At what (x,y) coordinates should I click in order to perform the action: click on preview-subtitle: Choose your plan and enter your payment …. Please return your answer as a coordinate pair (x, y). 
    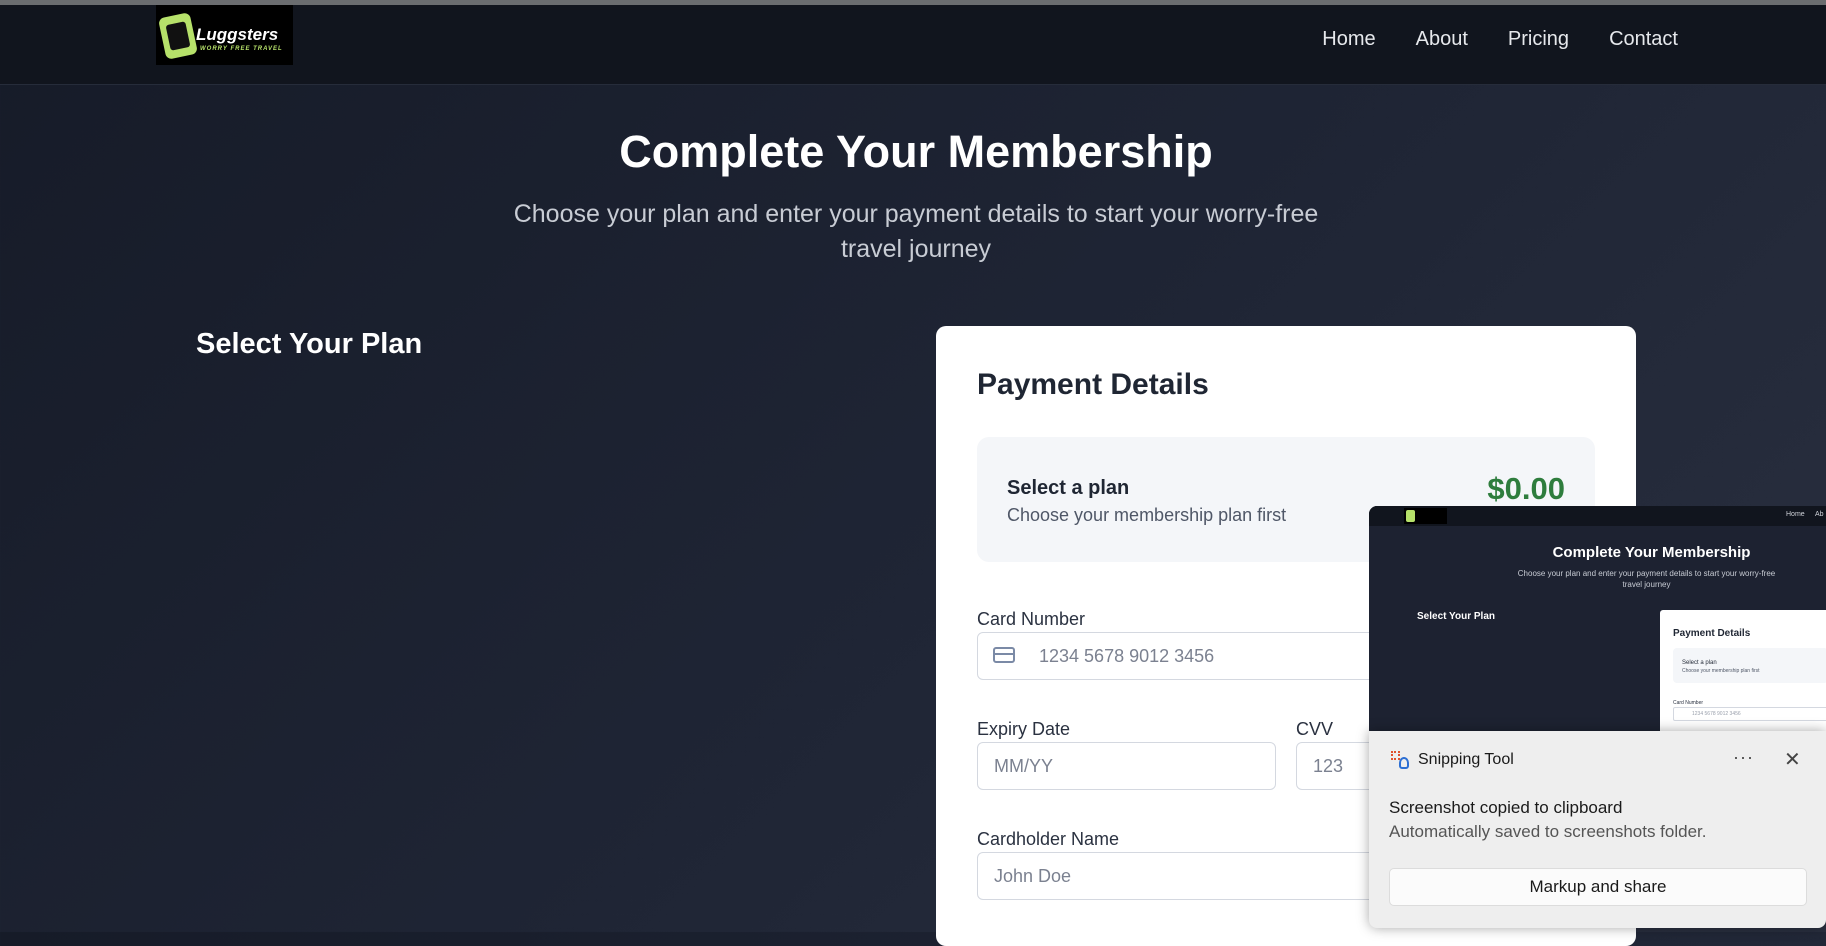
    Looking at the image, I should click on (1646, 579).